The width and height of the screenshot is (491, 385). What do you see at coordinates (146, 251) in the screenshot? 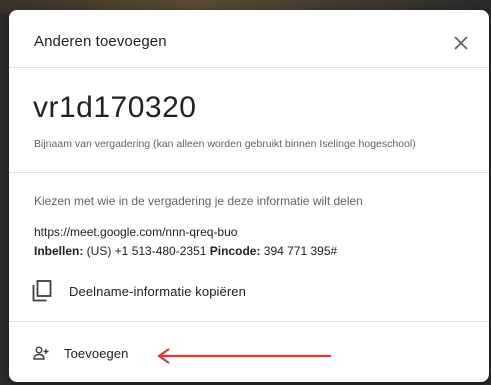
I see `dial-in-number: (US) +1 513-480-2351` at bounding box center [146, 251].